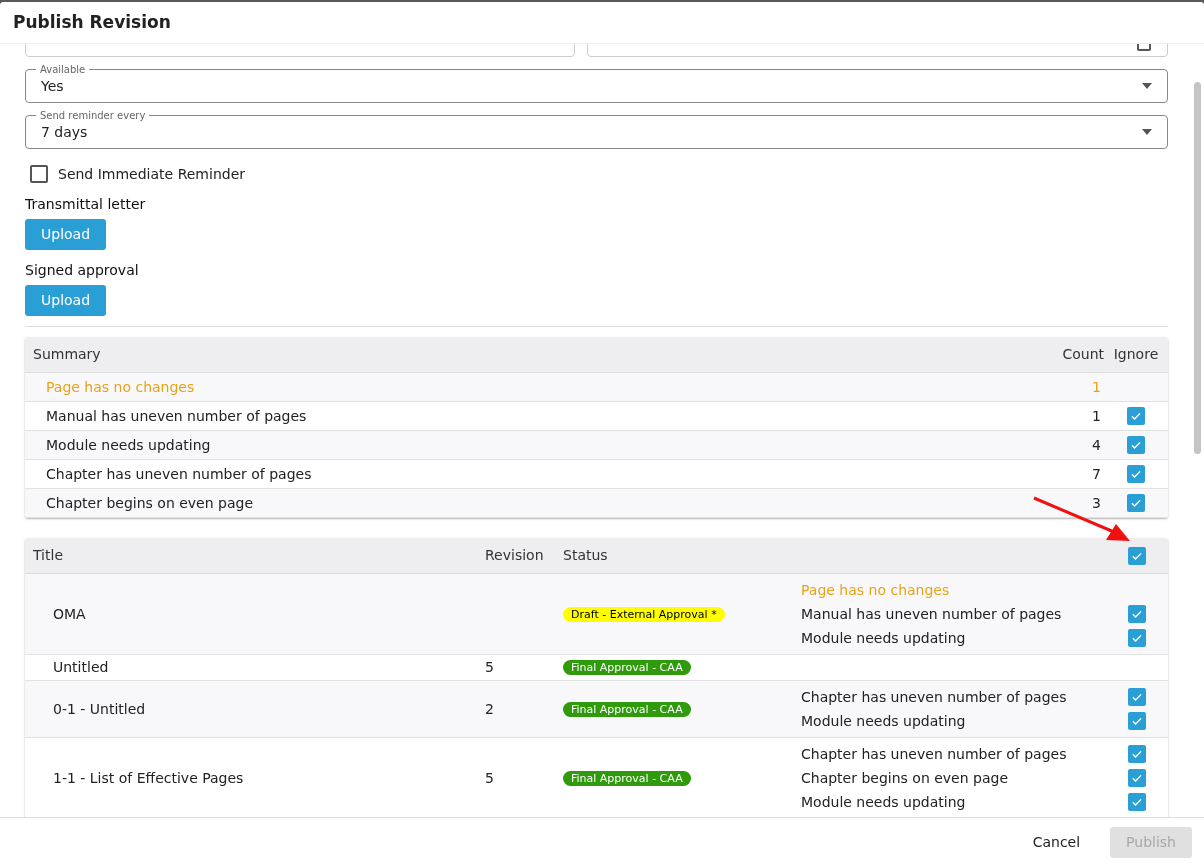 The image size is (1204, 867). Describe the element at coordinates (932, 614) in the screenshot. I see `issue-text: Manual has uneven number of pages` at that location.